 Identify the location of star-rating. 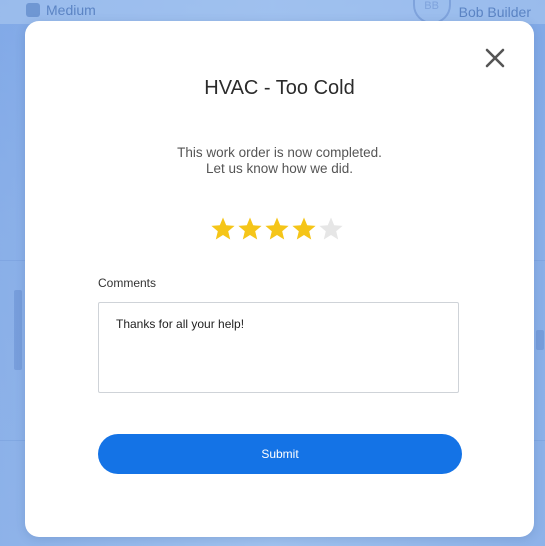
(277, 229).